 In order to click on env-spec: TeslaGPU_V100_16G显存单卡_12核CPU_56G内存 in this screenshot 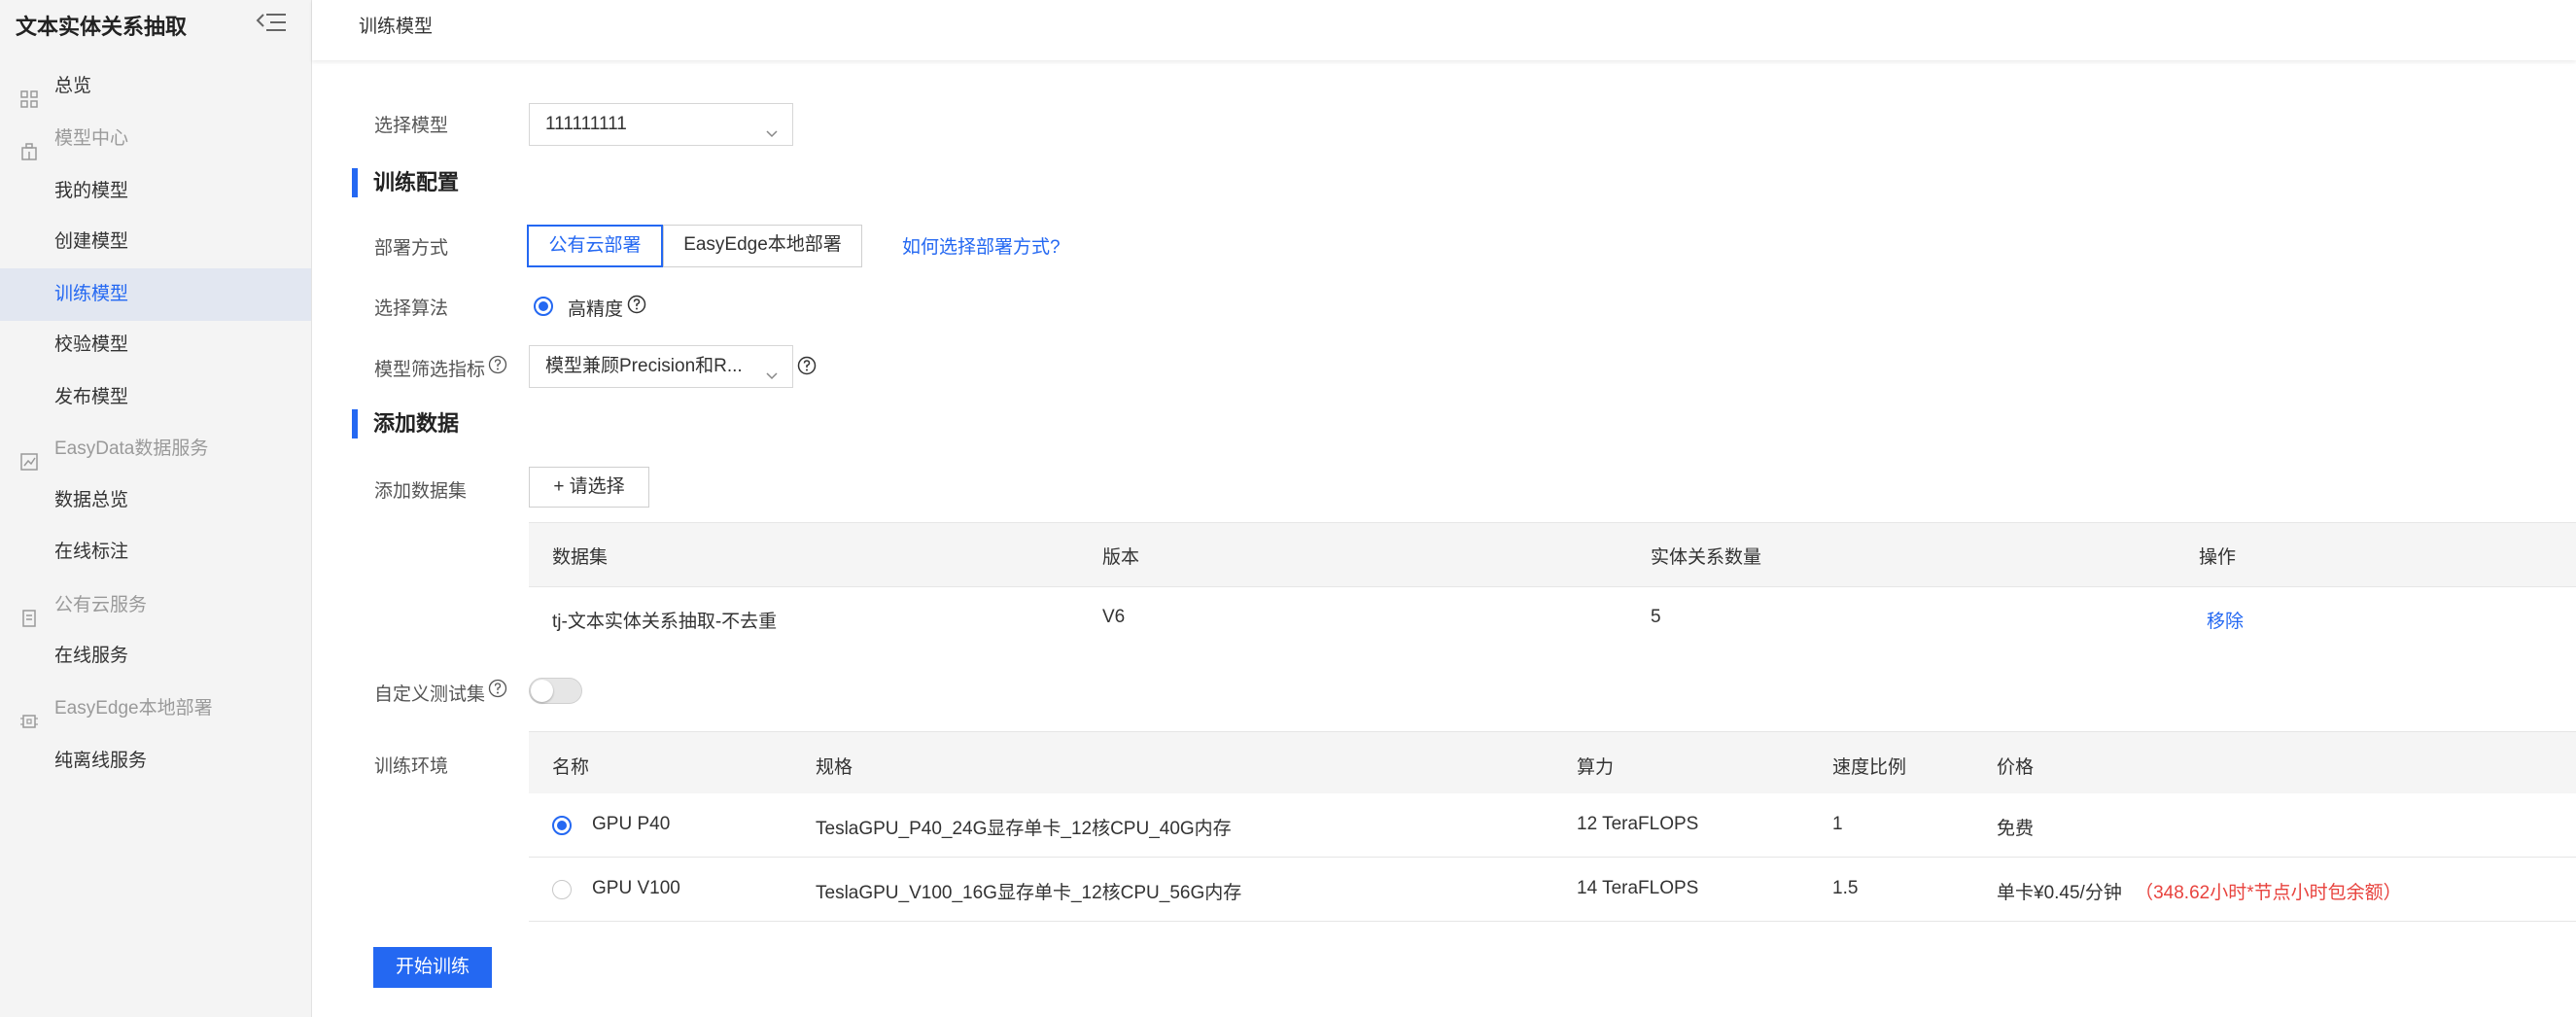, I will do `click(1029, 893)`.